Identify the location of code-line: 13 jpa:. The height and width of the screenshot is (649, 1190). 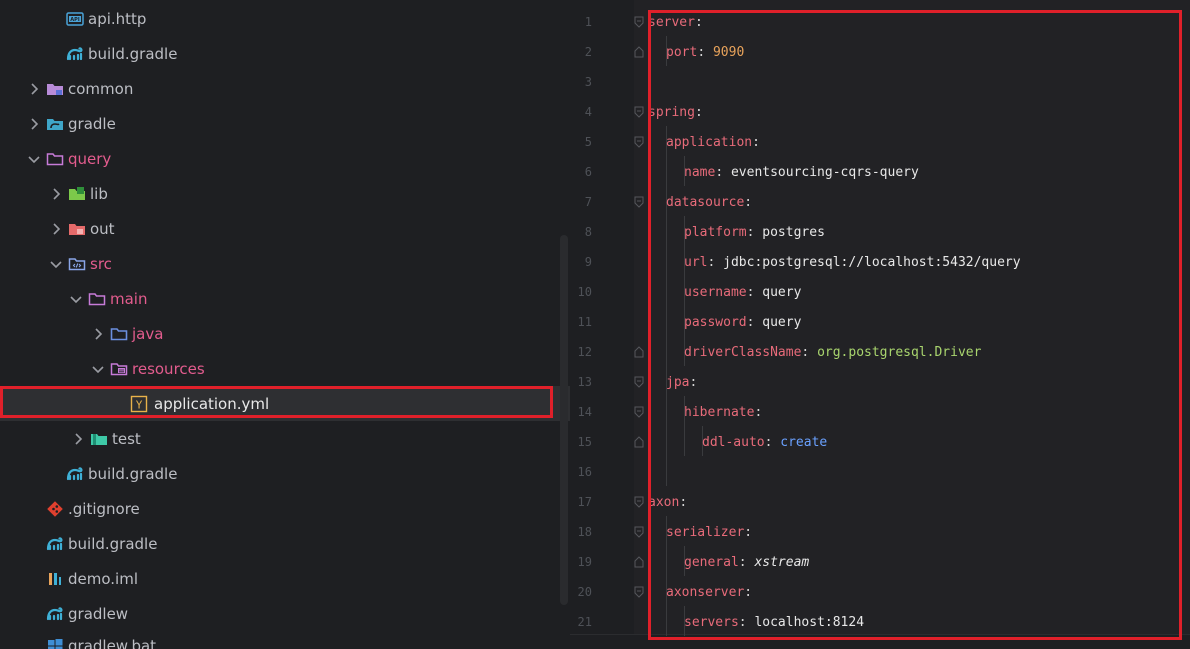
(880, 382).